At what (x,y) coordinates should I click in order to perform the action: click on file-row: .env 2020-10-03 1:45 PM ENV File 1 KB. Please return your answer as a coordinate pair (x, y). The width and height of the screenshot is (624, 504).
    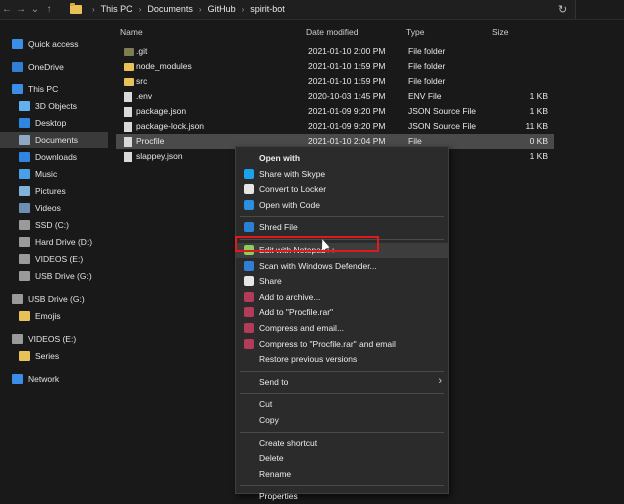
    Looking at the image, I should click on (332, 96).